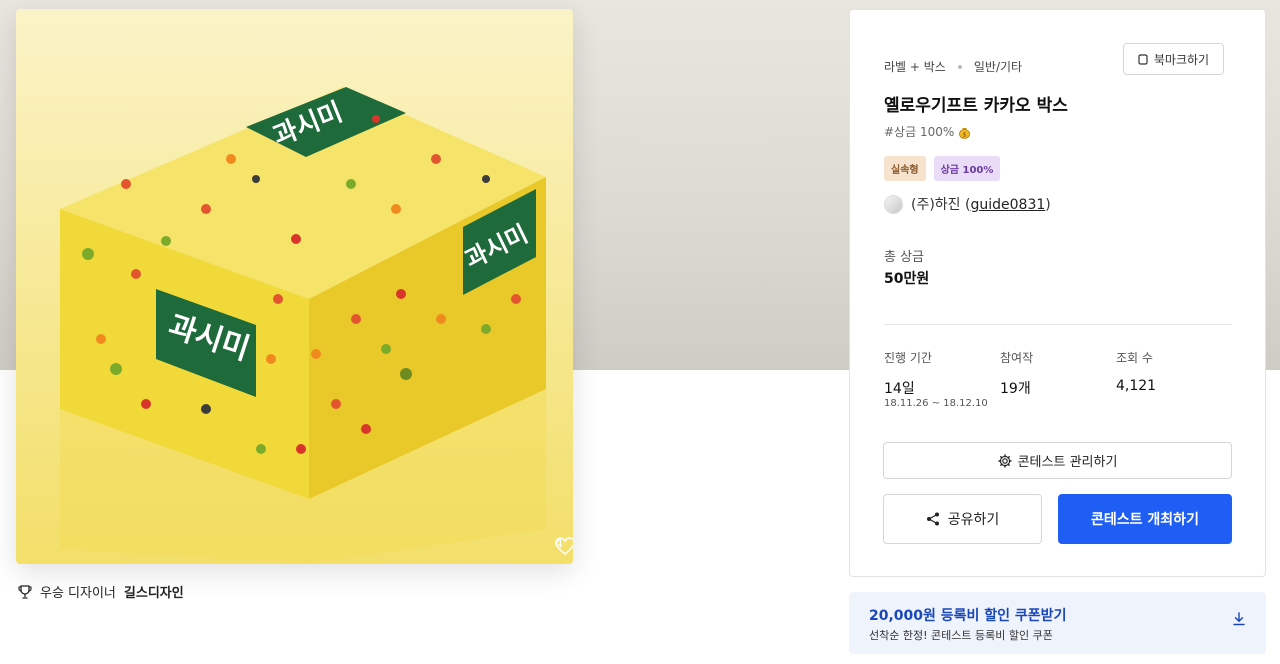 The height and width of the screenshot is (664, 1280). Describe the element at coordinates (1239, 619) in the screenshot. I see `download-icon` at that location.